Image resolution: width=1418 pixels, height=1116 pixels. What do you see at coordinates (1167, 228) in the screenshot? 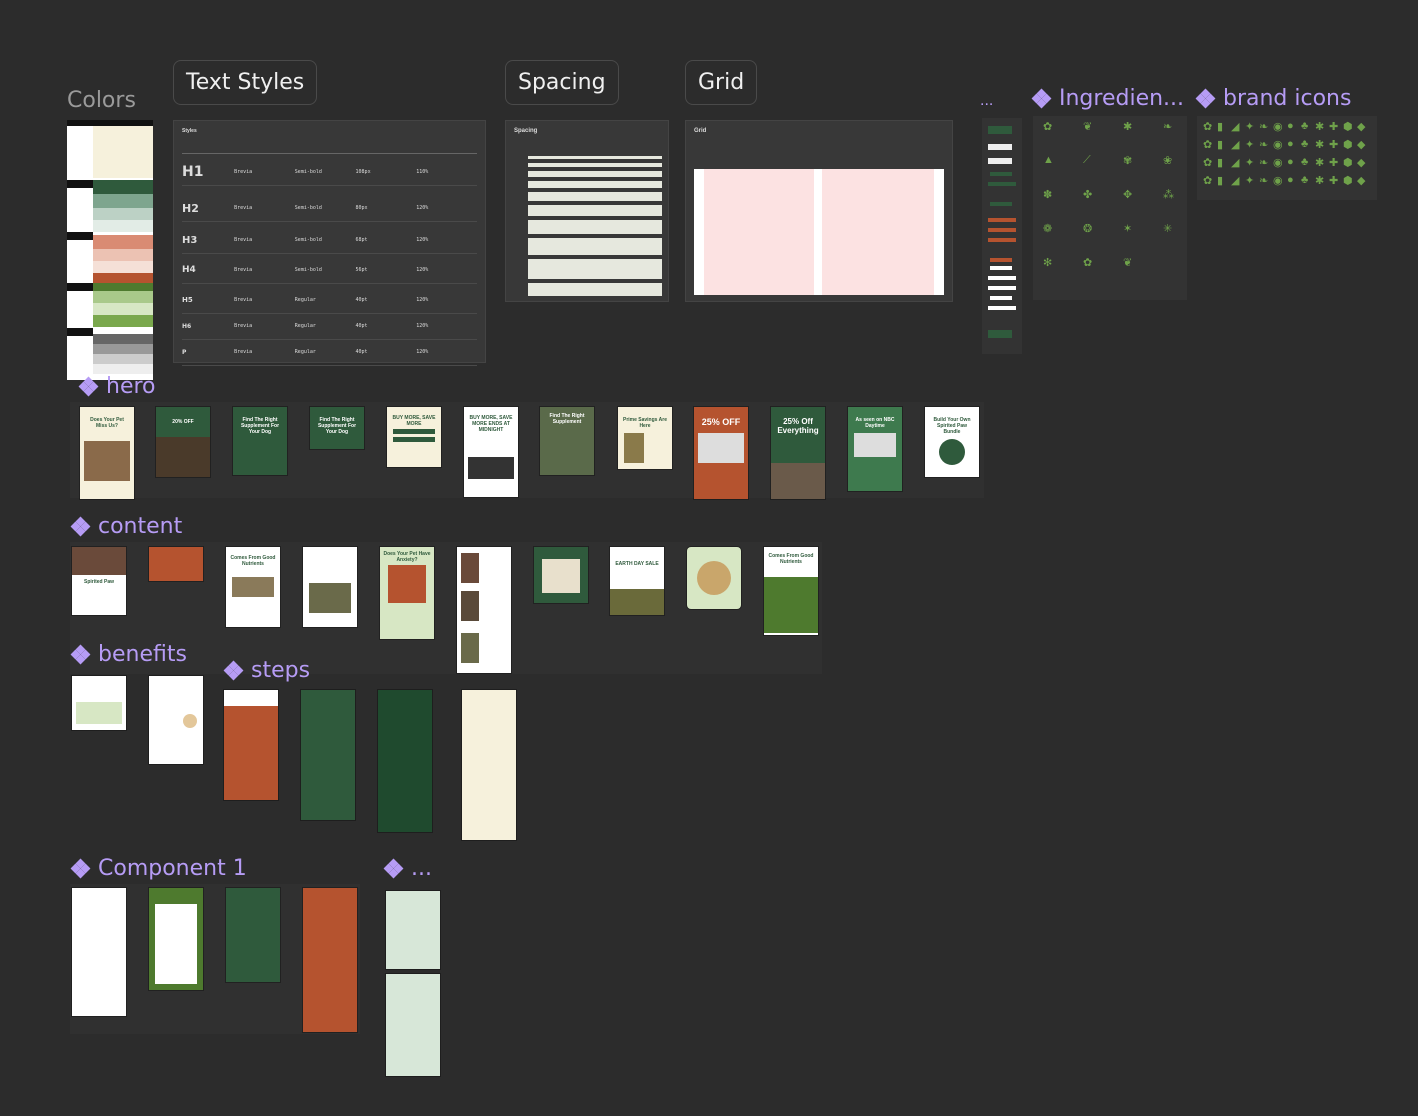
I see `ingredient-icon: ✳` at bounding box center [1167, 228].